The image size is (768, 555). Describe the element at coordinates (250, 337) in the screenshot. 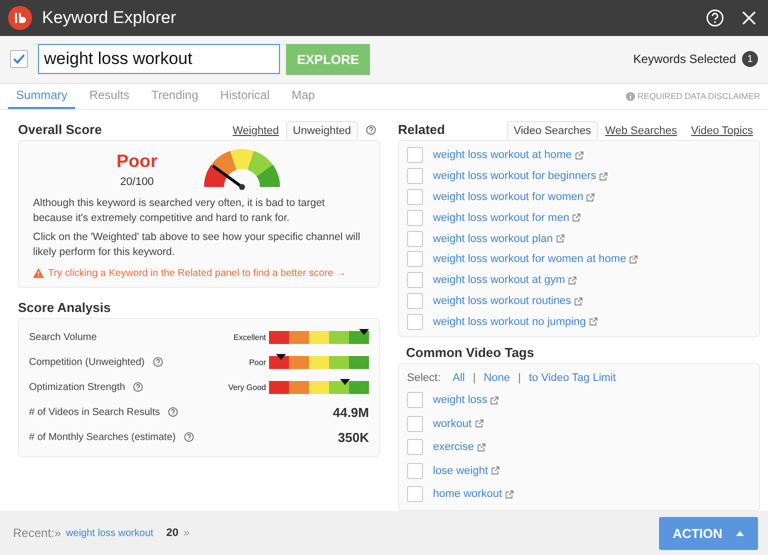

I see `metric-rating: Excellent` at that location.